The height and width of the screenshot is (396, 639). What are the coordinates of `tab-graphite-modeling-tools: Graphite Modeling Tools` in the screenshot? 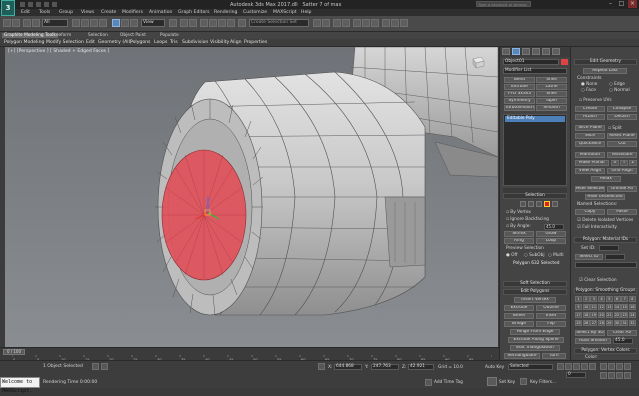 It's located at (30, 35).